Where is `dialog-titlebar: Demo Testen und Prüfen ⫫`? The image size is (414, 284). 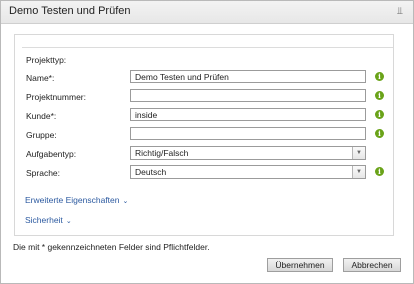 dialog-titlebar: Demo Testen und Prüfen ⫫ is located at coordinates (207, 12).